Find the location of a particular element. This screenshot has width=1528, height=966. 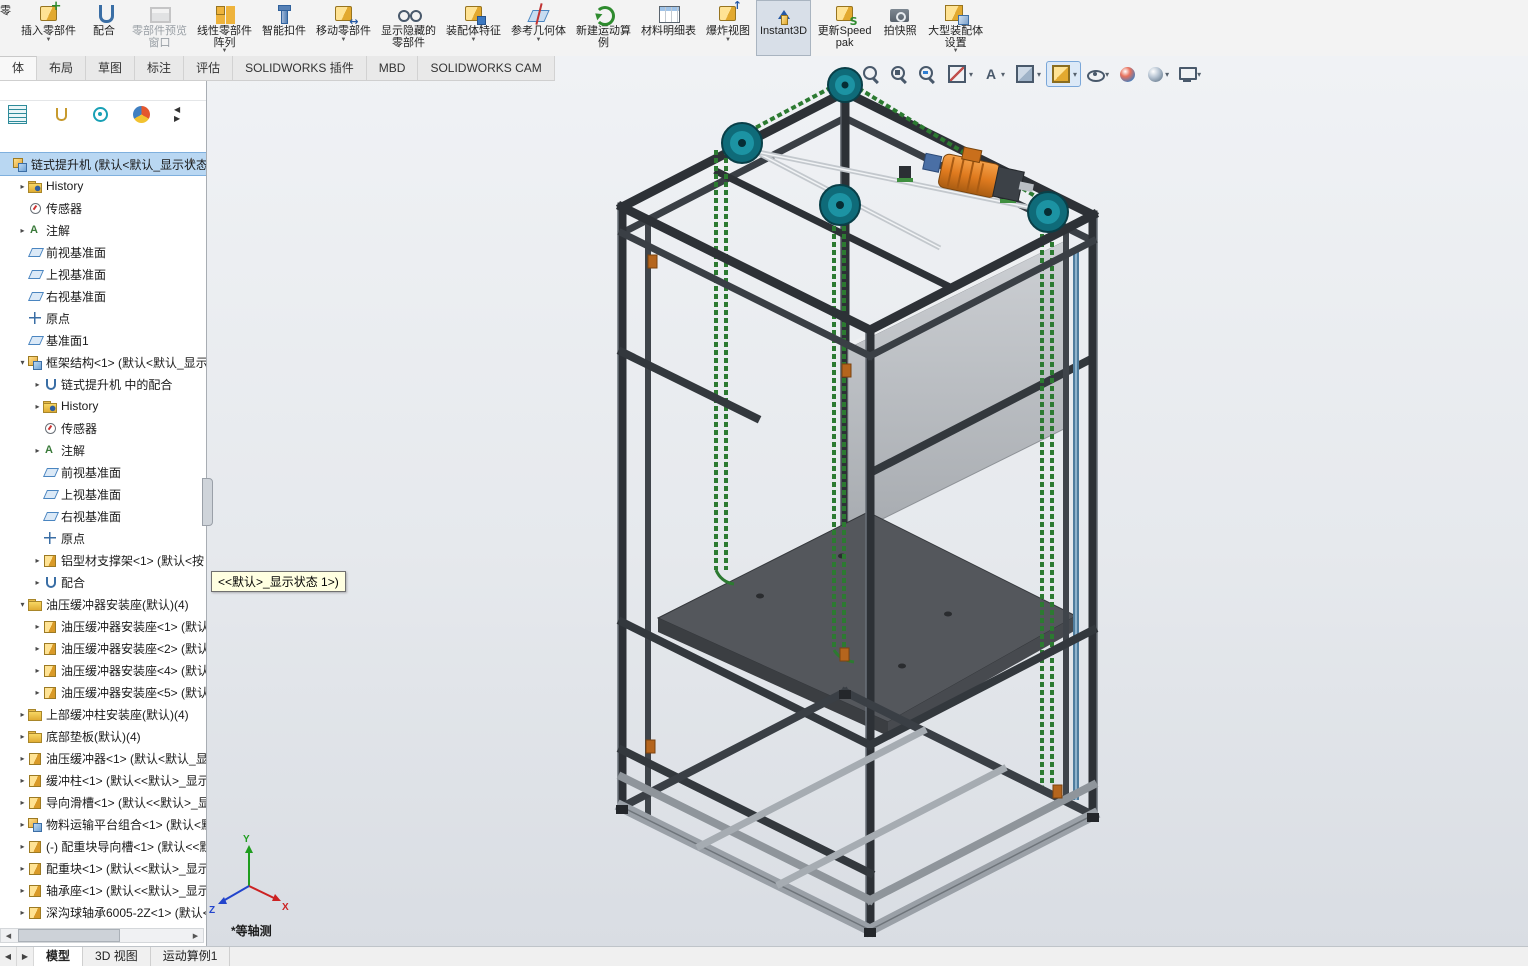

ribbon-button: 智能扣件 is located at coordinates (284, 28).